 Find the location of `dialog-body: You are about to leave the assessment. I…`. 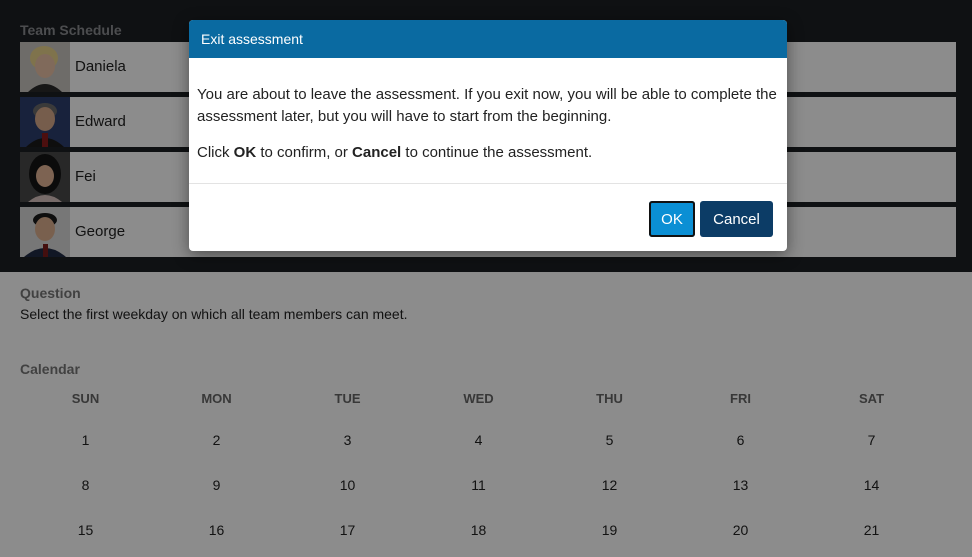

dialog-body: You are about to leave the assessment. I… is located at coordinates (488, 121).